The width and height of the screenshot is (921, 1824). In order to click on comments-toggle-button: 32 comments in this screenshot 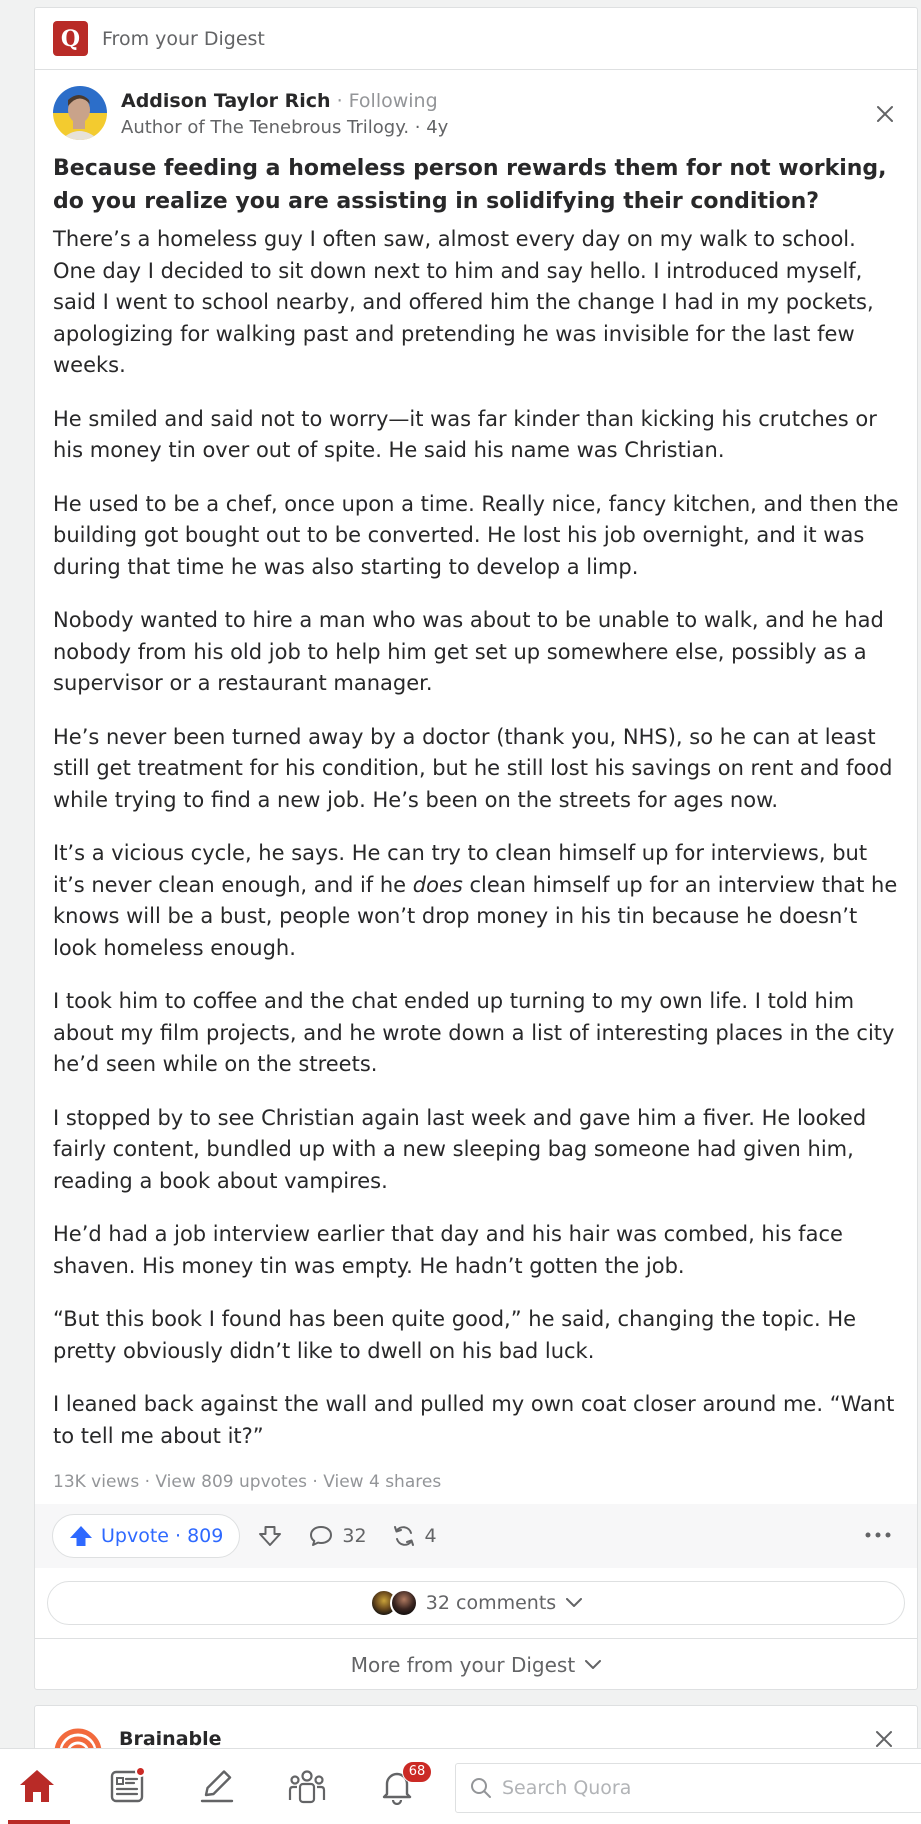, I will do `click(476, 1603)`.